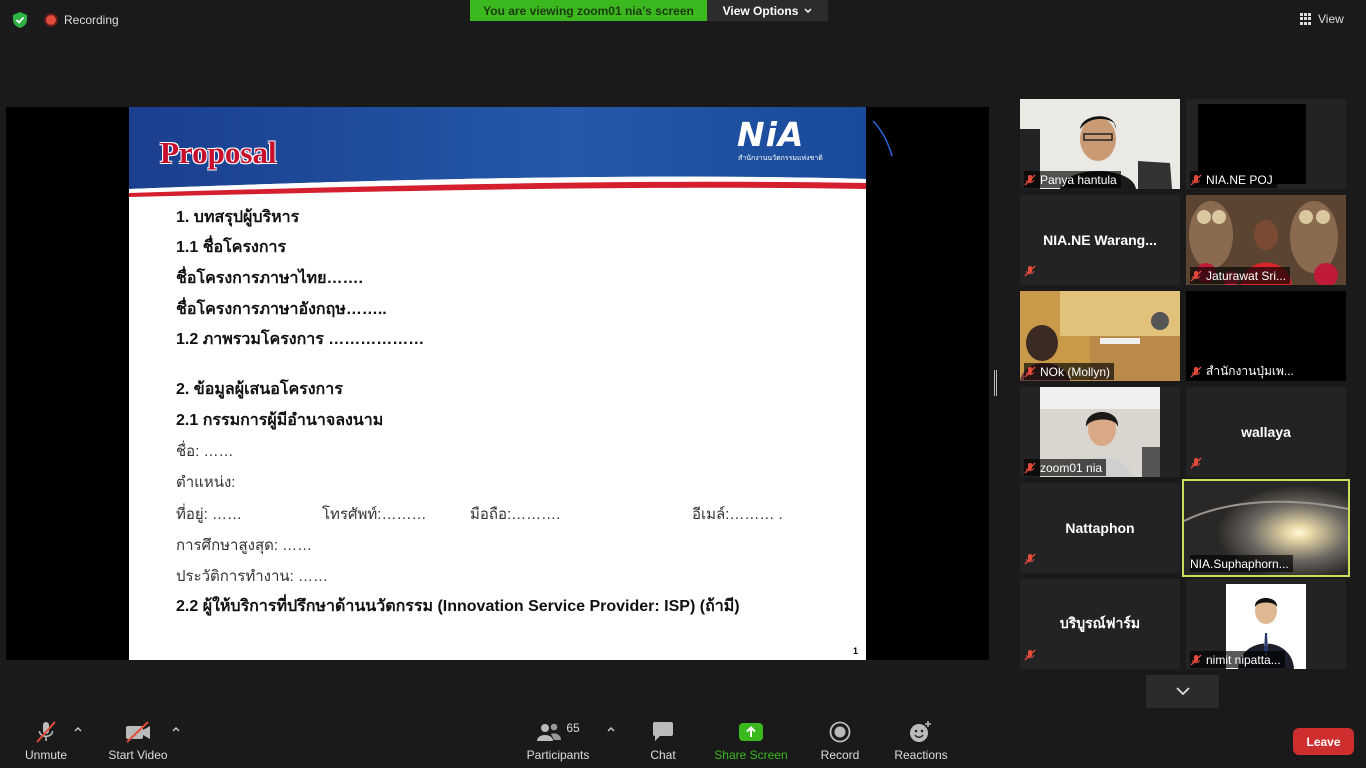 The width and height of the screenshot is (1366, 768). What do you see at coordinates (780, 158) in the screenshot?
I see `nia-logo-subtext: สำนักงานนวัตกรรมแห่งชาติ` at bounding box center [780, 158].